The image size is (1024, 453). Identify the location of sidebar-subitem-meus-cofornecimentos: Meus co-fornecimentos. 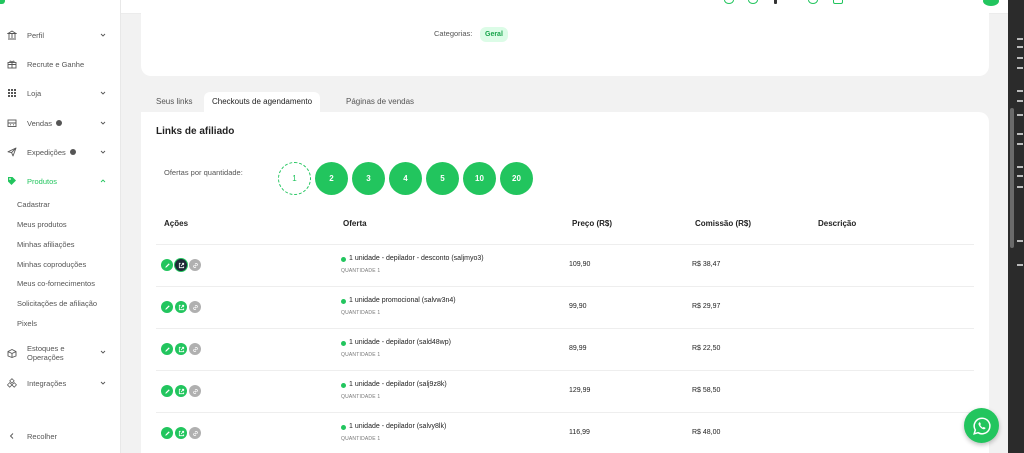
(56, 284).